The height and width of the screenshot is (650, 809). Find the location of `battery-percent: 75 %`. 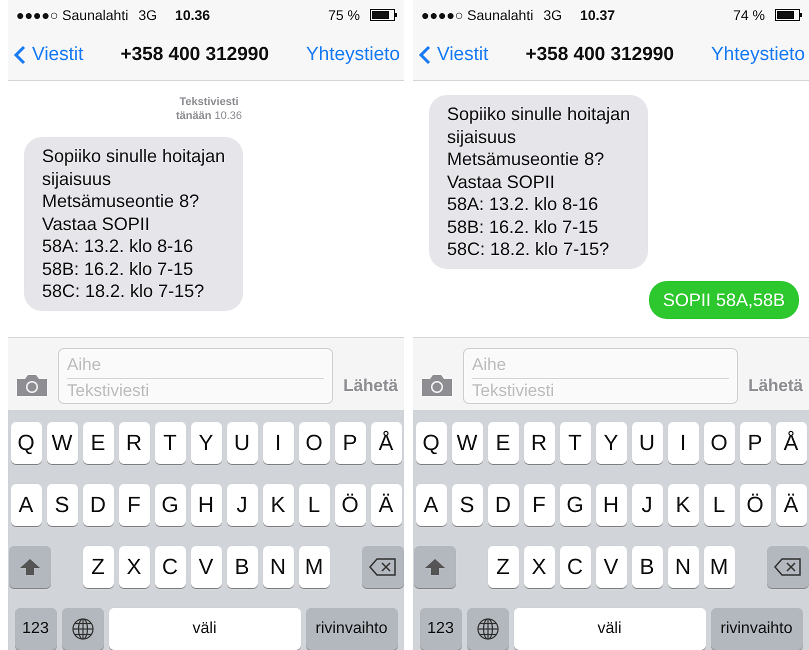

battery-percent: 75 % is located at coordinates (344, 15).